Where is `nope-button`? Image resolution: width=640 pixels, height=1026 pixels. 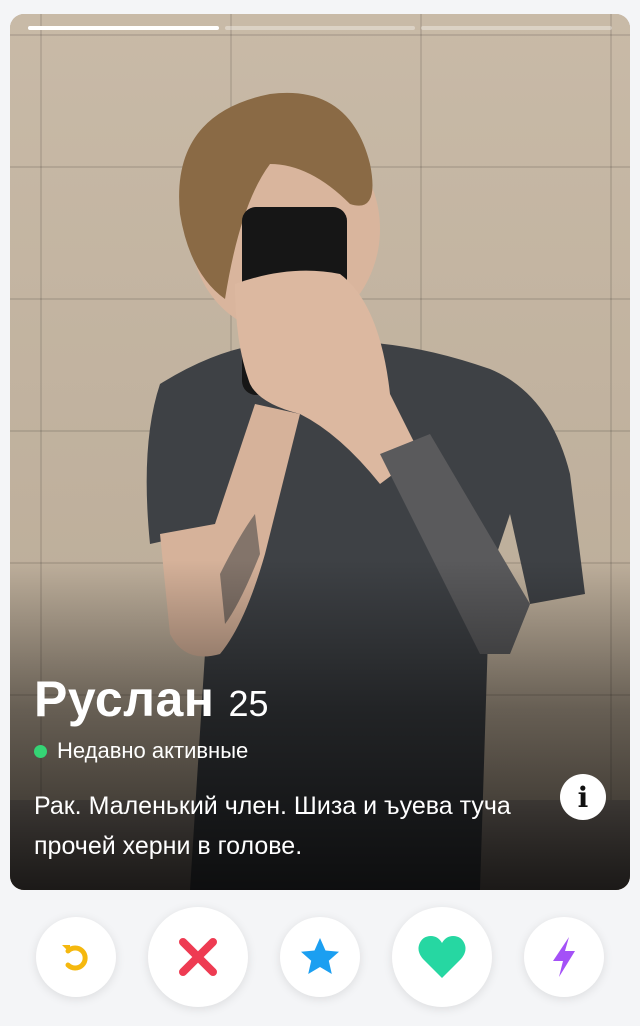
nope-button is located at coordinates (198, 957).